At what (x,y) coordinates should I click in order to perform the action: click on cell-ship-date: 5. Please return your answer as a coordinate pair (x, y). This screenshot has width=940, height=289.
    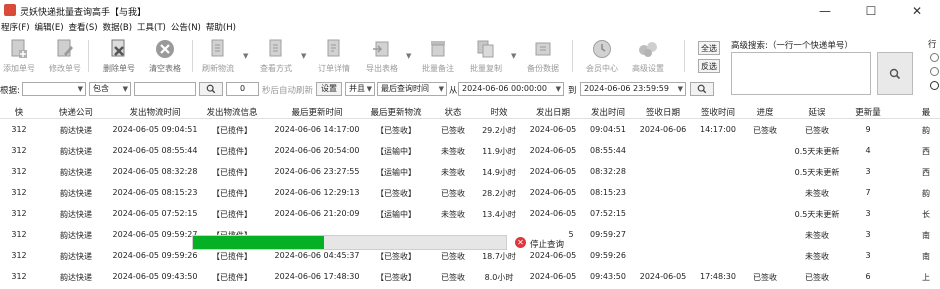
    Looking at the image, I should click on (571, 234).